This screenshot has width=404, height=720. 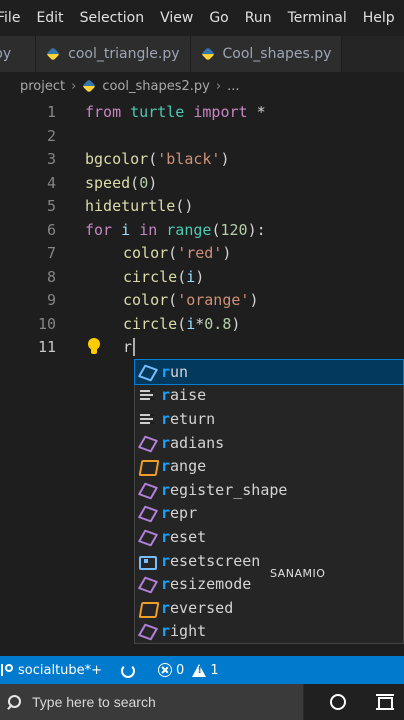 What do you see at coordinates (269, 584) in the screenshot?
I see `suggestion-item: resizemode` at bounding box center [269, 584].